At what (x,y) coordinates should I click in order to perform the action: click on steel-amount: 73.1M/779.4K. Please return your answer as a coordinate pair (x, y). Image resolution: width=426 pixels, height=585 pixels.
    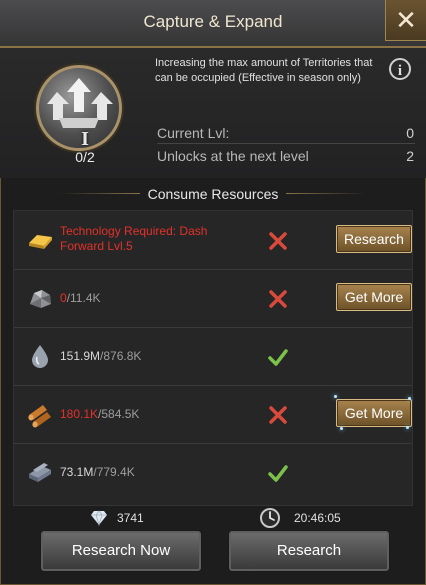
    Looking at the image, I should click on (97, 472).